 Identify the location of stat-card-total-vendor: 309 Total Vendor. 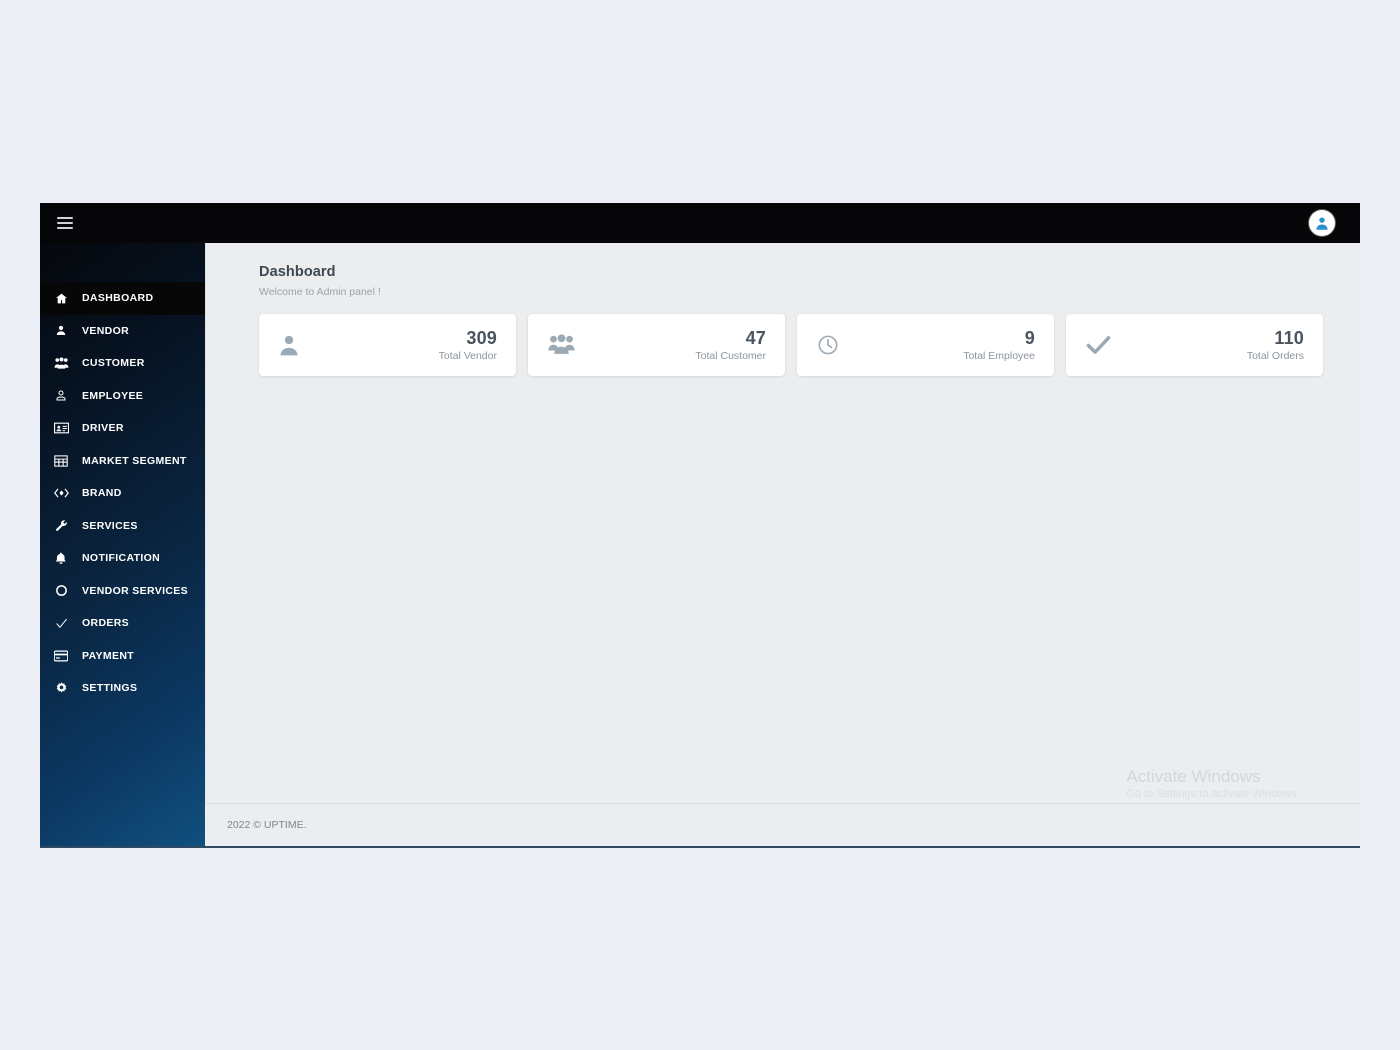
(387, 345).